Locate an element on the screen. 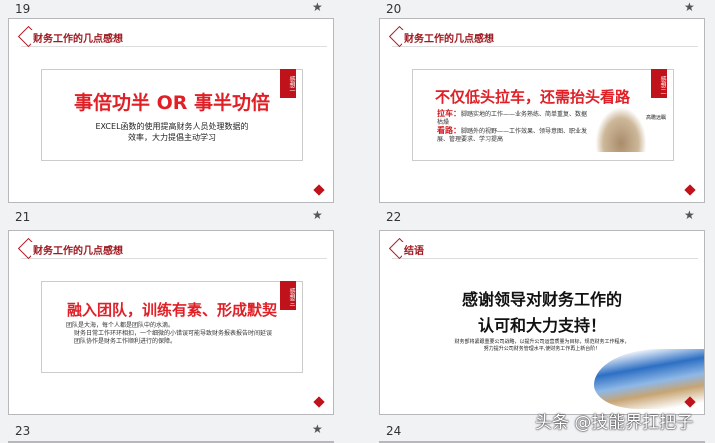 This screenshot has width=715, height=443. body-line: 努力提升公司财务管理水平,使财务工作再上新台阶！ is located at coordinates (542, 349).